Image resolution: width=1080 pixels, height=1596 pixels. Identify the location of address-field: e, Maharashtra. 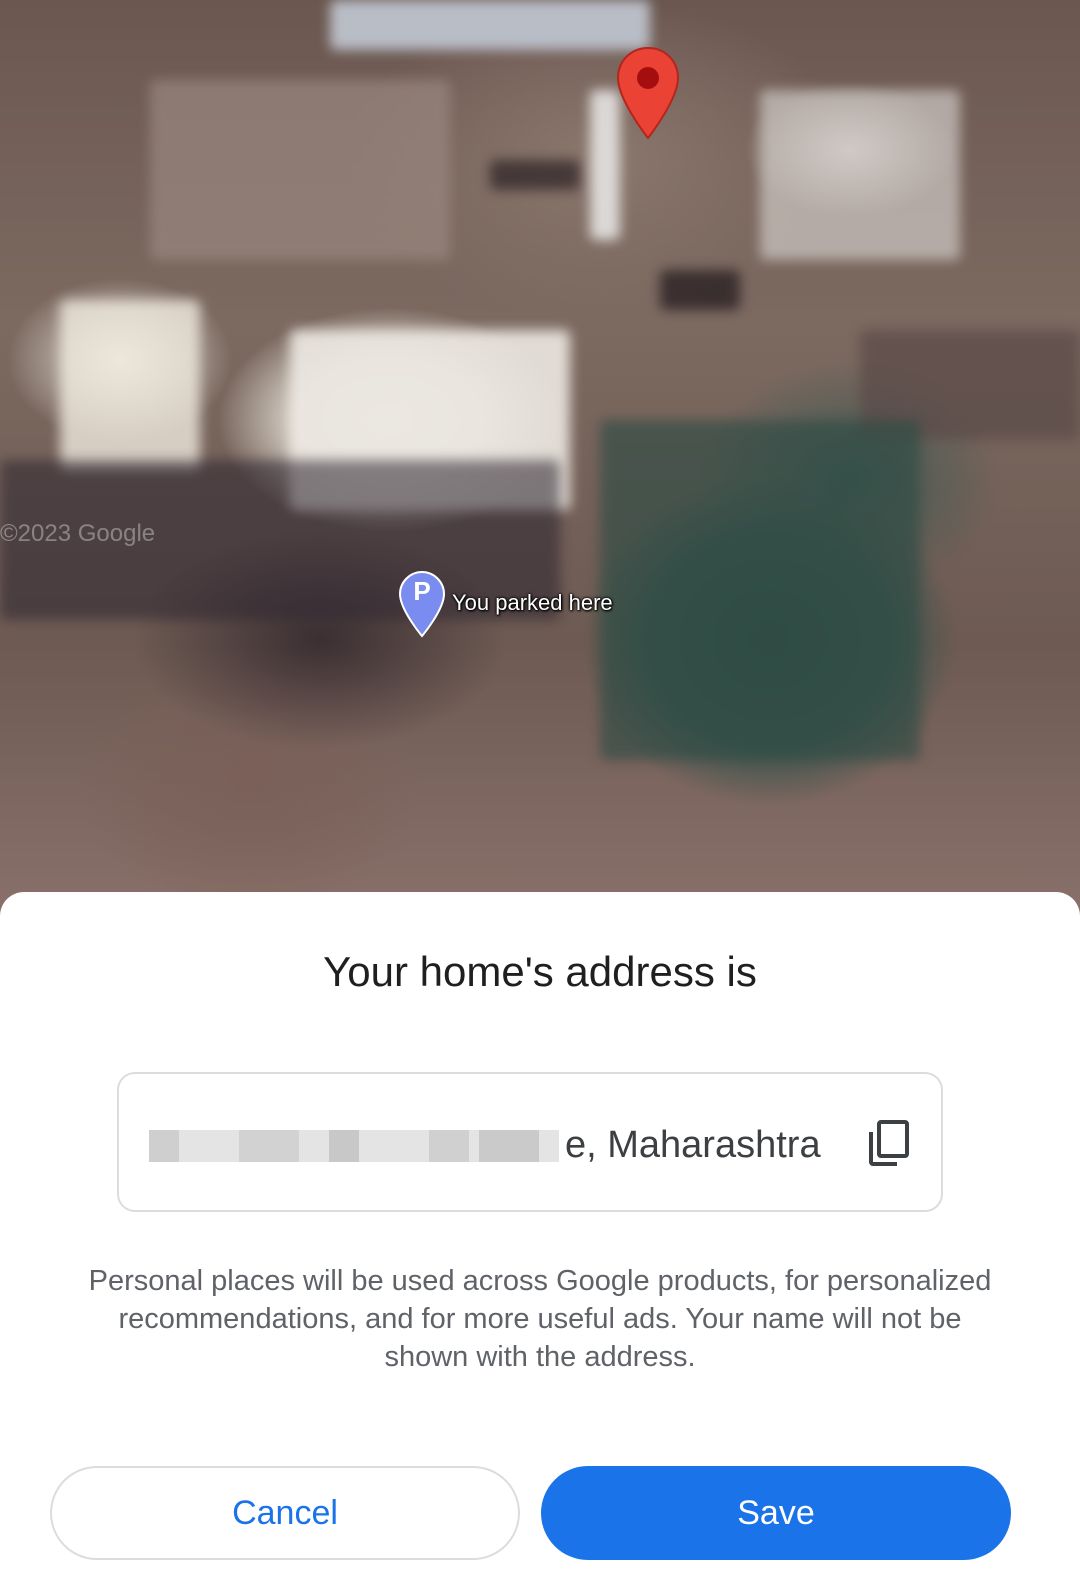
(530, 1142).